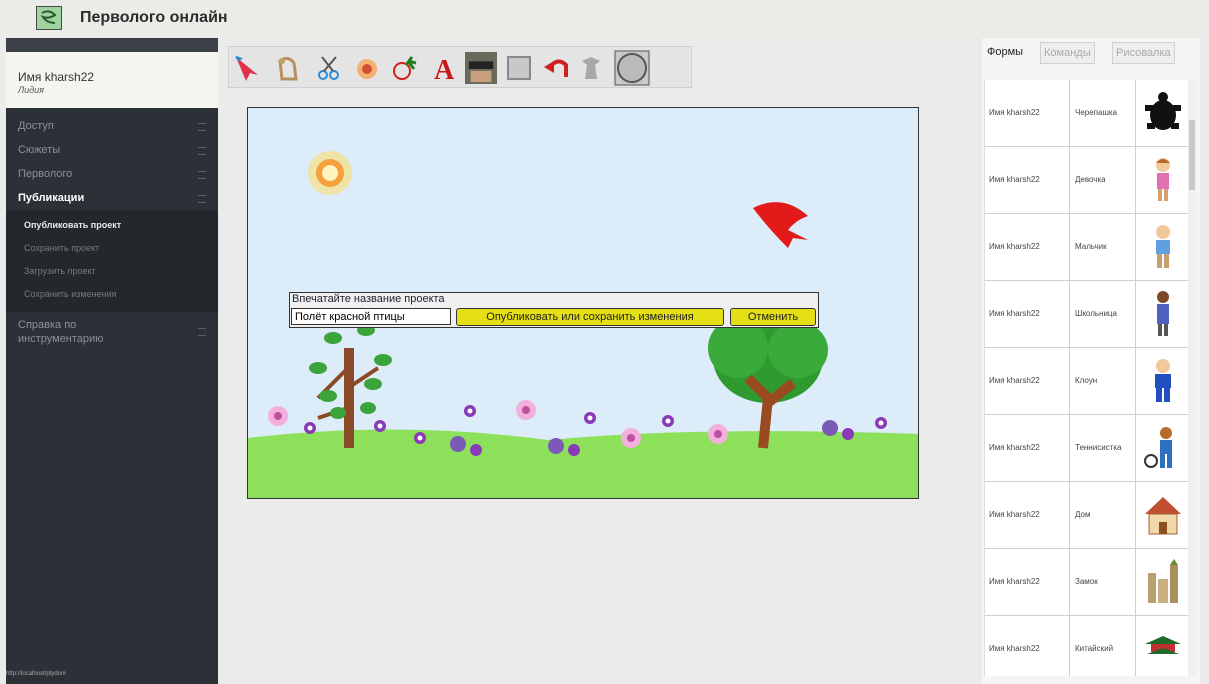 The width and height of the screenshot is (1209, 684). I want to click on shape-name: Дом, so click(1105, 515).